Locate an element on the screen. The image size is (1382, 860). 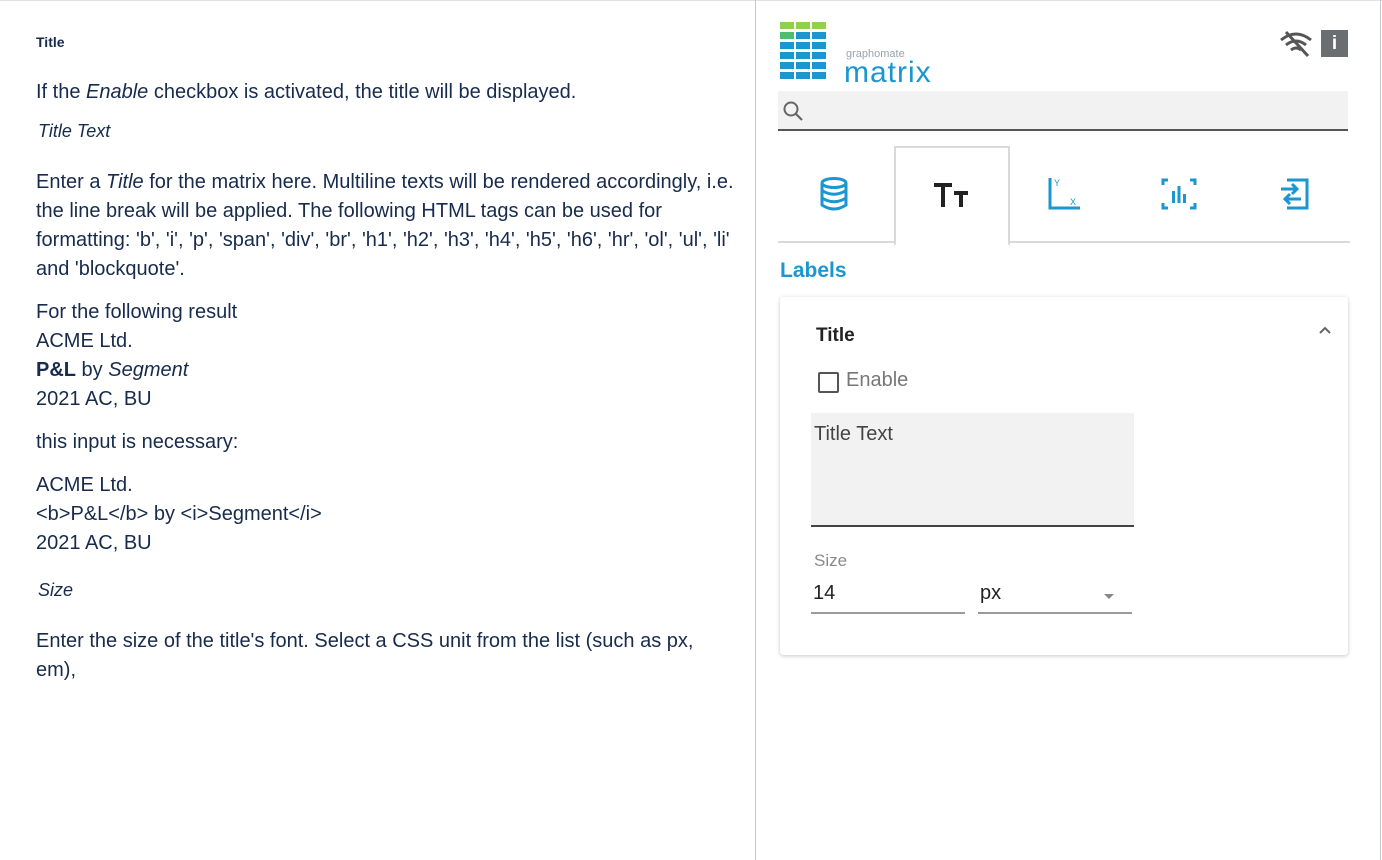
tab-axis: Y X is located at coordinates (1064, 194).